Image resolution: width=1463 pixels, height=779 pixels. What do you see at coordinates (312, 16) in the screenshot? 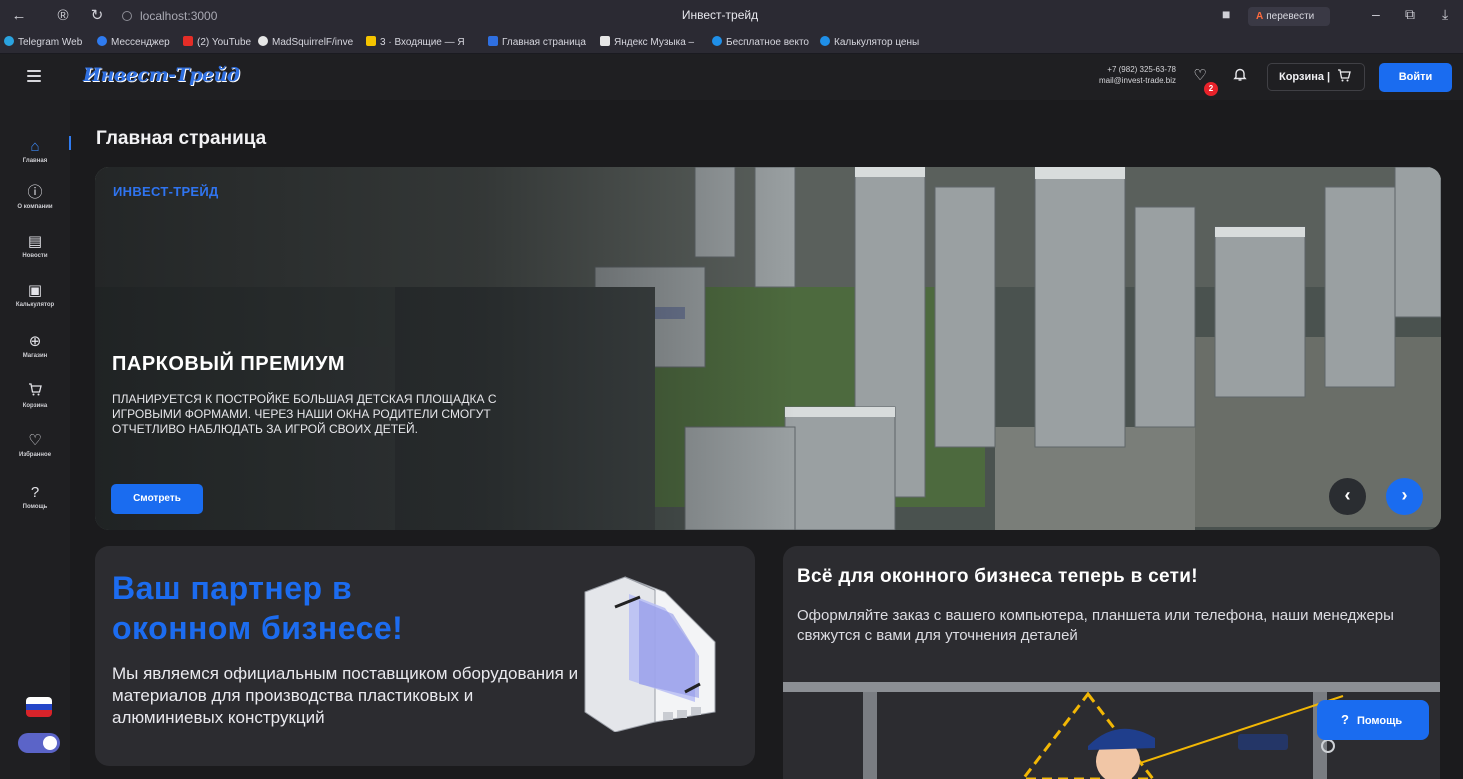
I see `address-bar: localhost:3000` at bounding box center [312, 16].